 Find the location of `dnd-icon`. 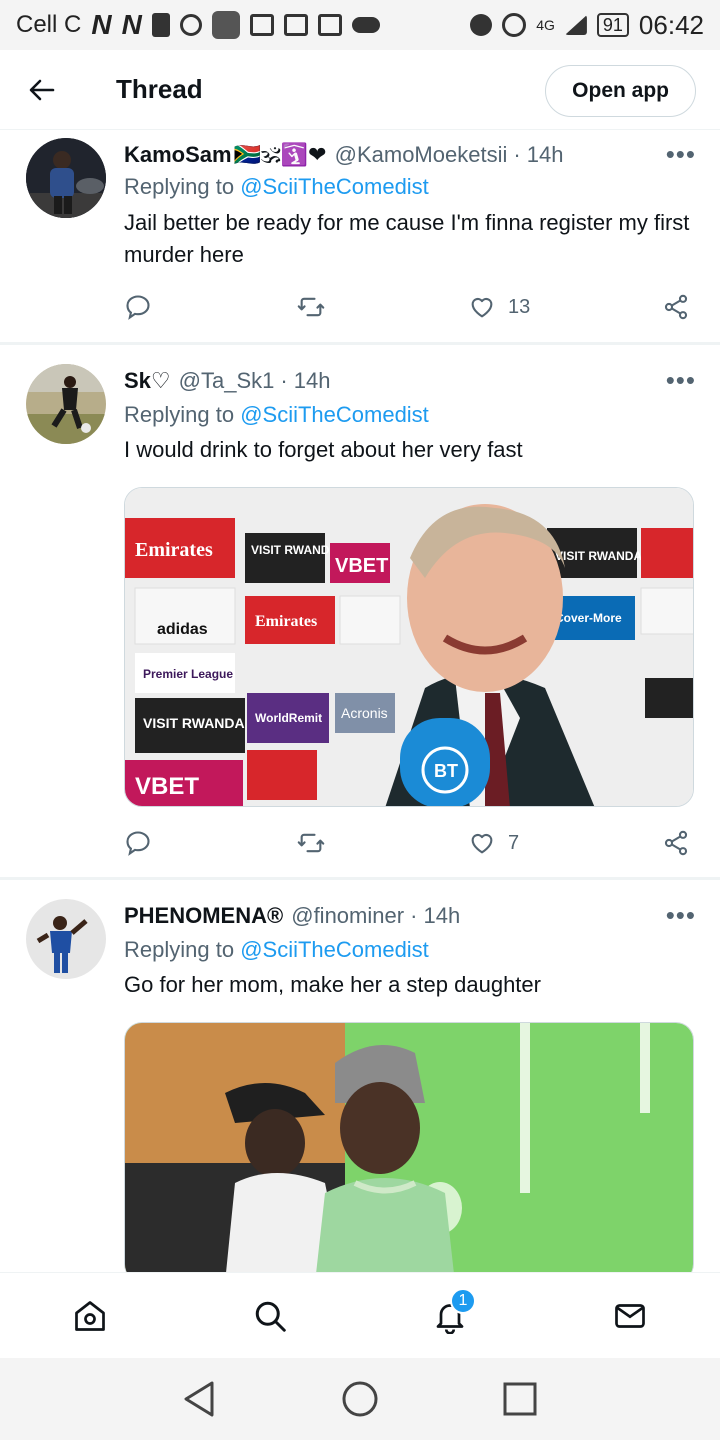

dnd-icon is located at coordinates (481, 25).